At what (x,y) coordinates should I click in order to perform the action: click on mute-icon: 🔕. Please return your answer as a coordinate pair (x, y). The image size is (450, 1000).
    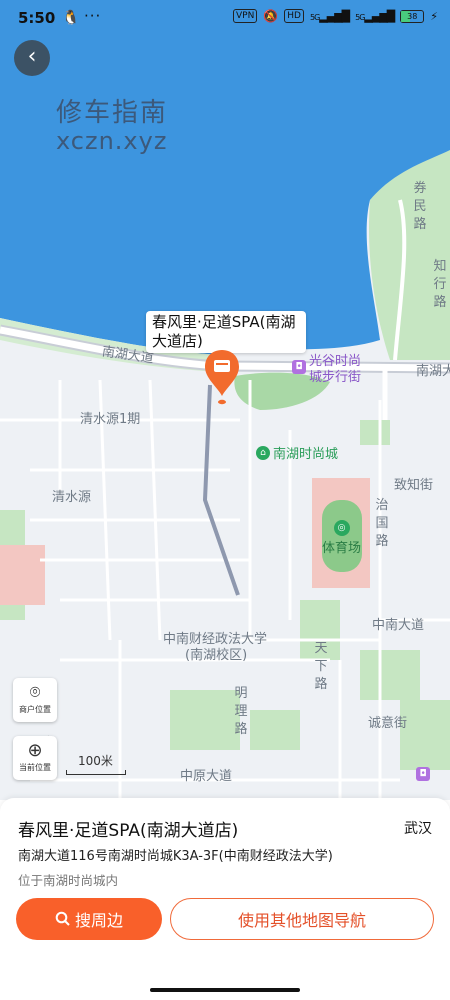
    Looking at the image, I should click on (271, 16).